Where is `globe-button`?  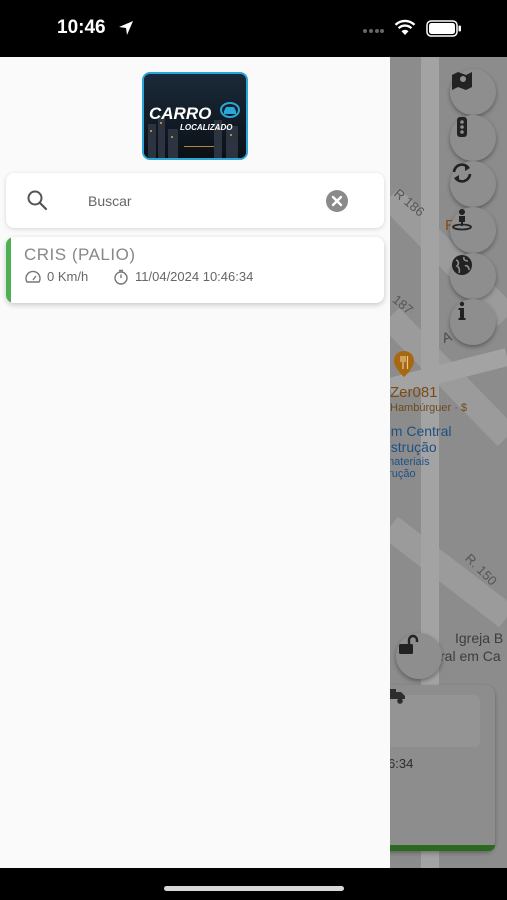
globe-button is located at coordinates (473, 276).